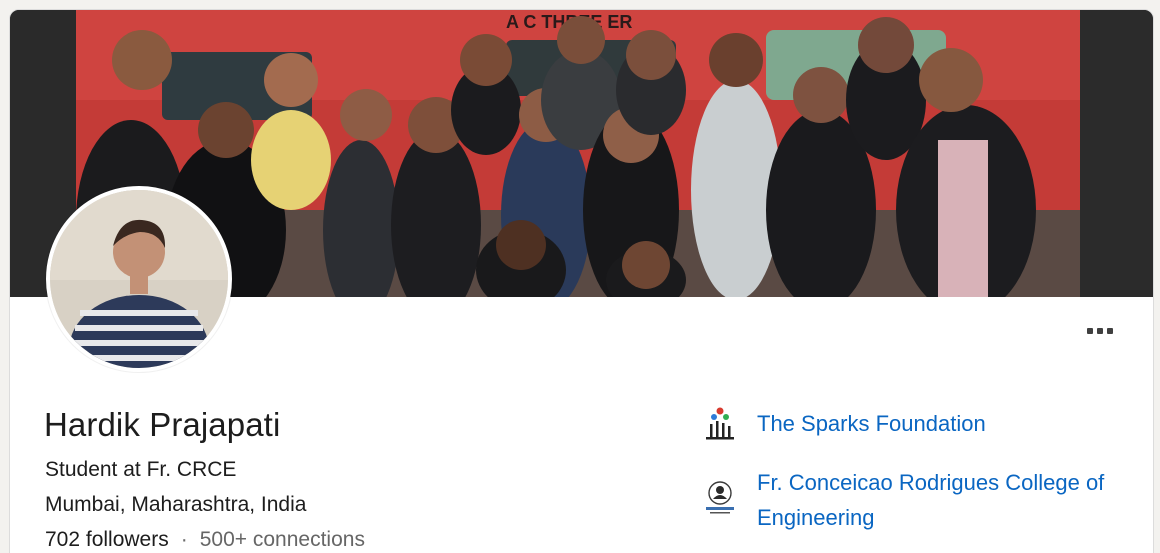  I want to click on avatar-photo, so click(139, 279).